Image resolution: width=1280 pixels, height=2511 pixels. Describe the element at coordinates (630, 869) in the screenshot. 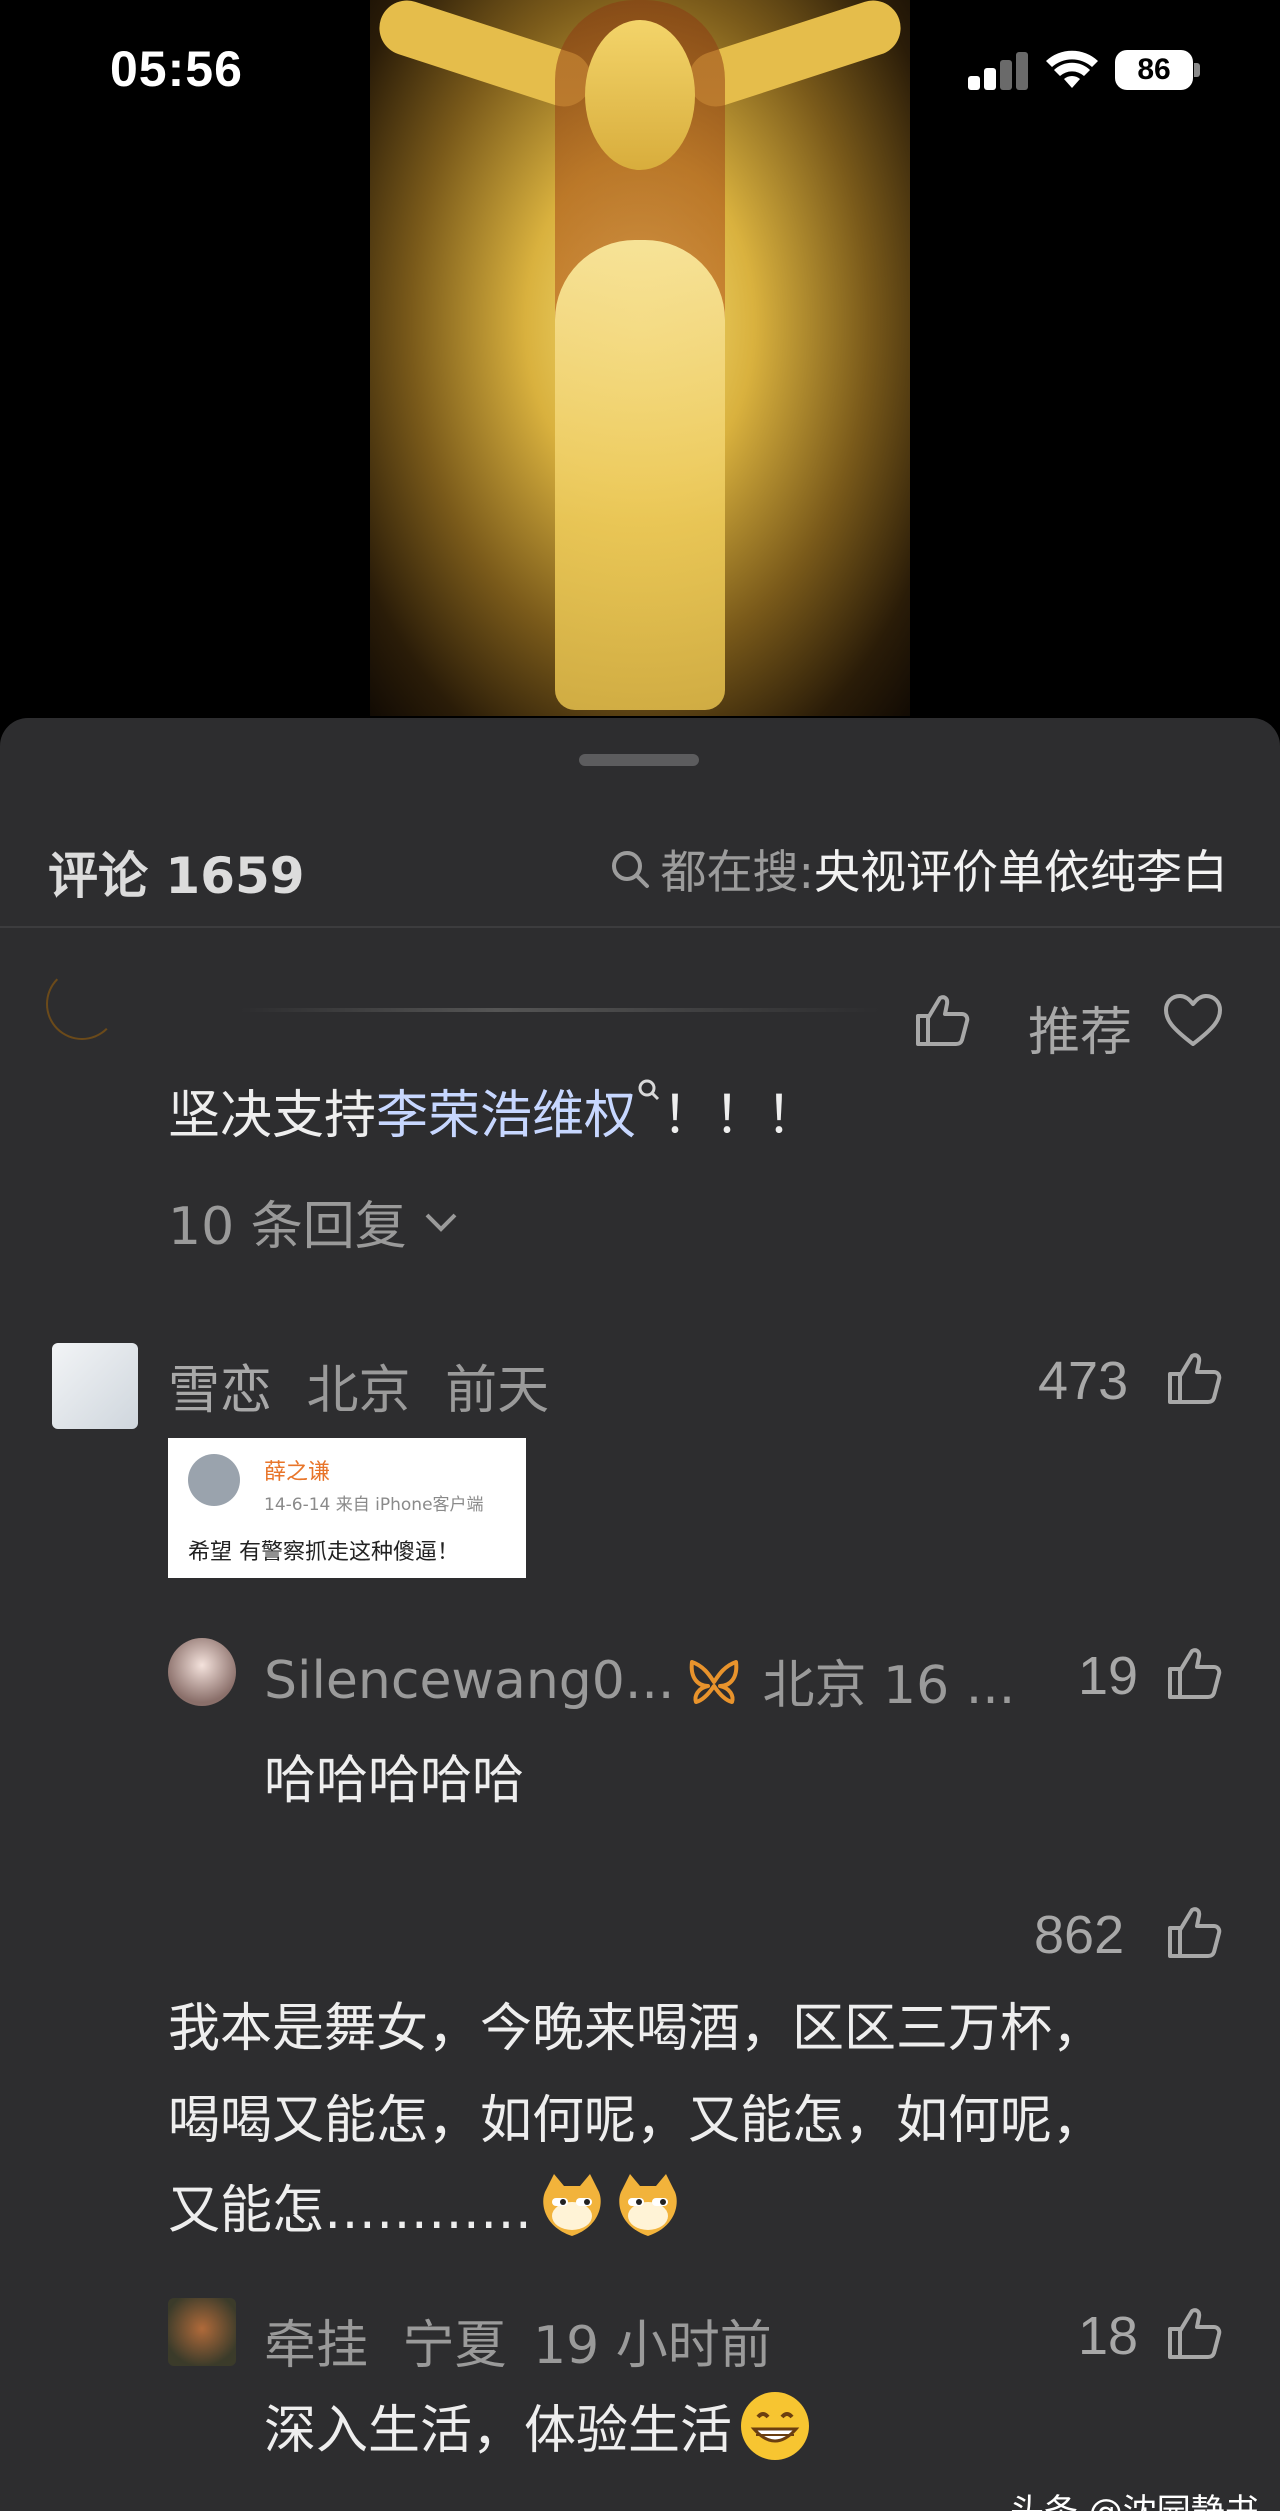

I see `search-icon` at that location.